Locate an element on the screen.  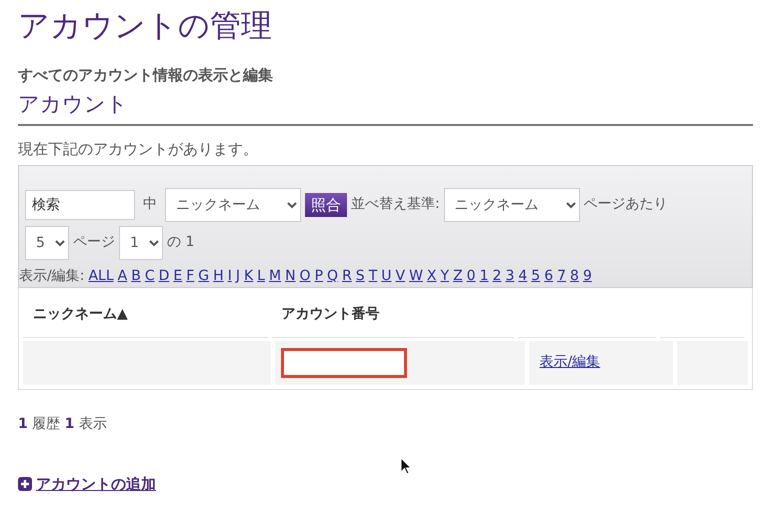
letter-link: 7 is located at coordinates (561, 276).